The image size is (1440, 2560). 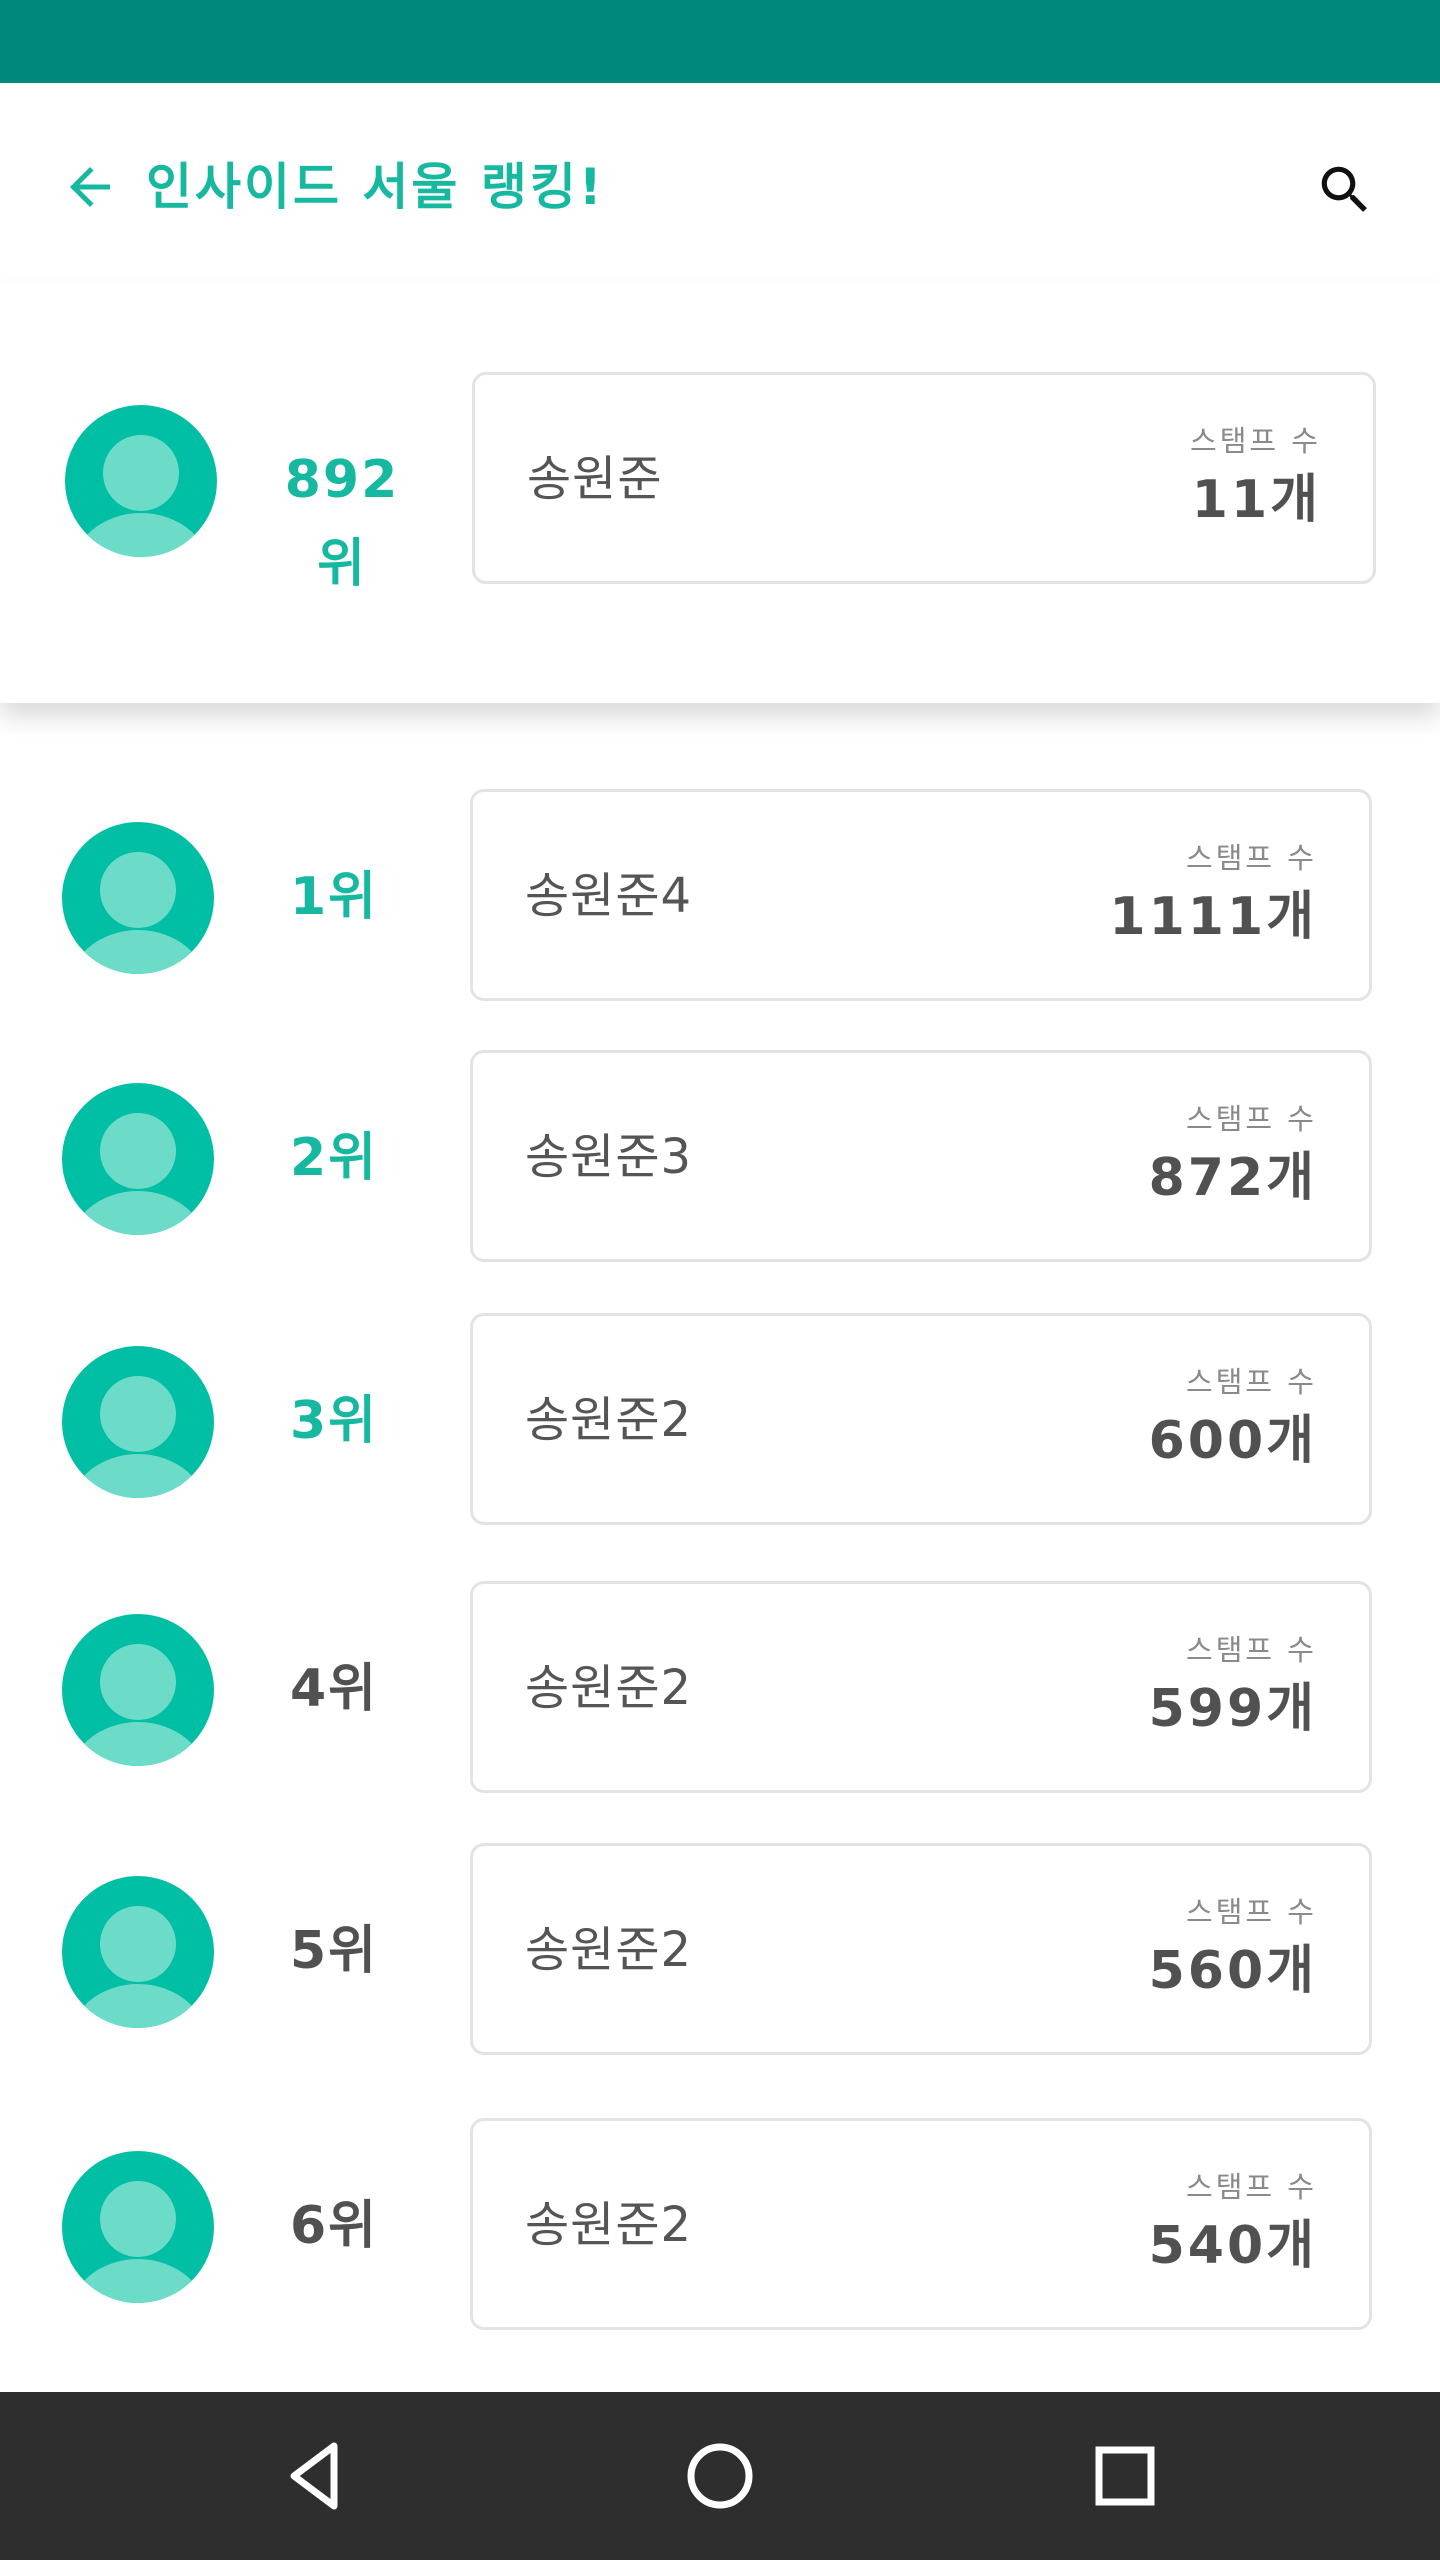 I want to click on search-button, so click(x=1345, y=190).